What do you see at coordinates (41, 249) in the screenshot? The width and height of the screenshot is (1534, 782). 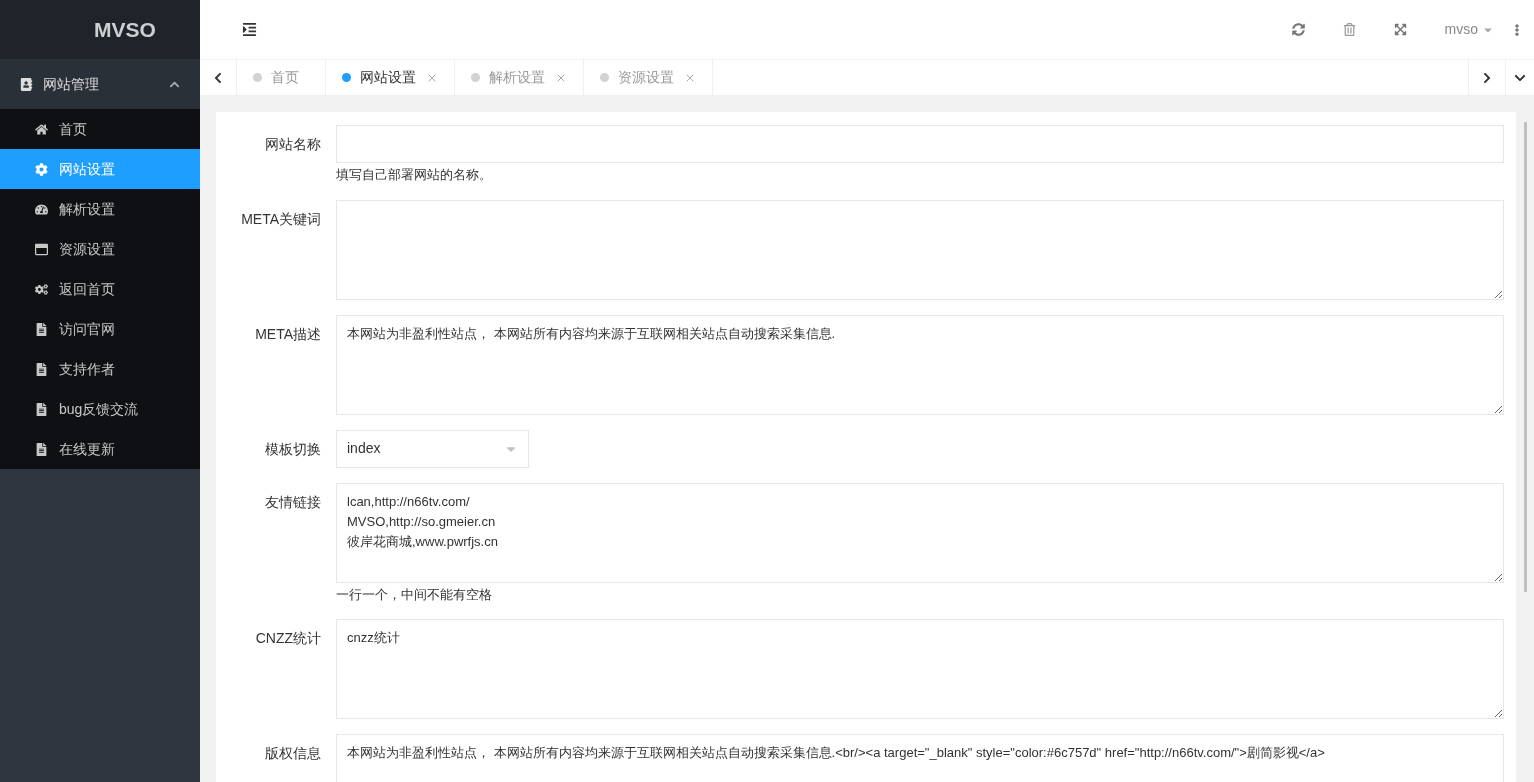 I see `window-icon` at bounding box center [41, 249].